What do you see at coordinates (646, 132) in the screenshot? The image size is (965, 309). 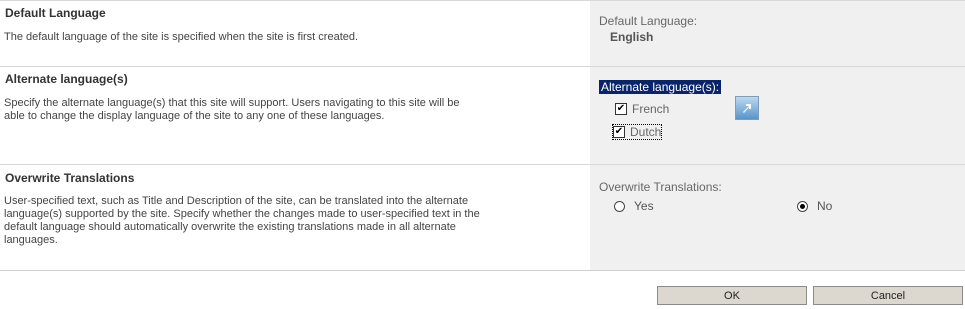 I see `checkbox-dutch-label: Dutch` at bounding box center [646, 132].